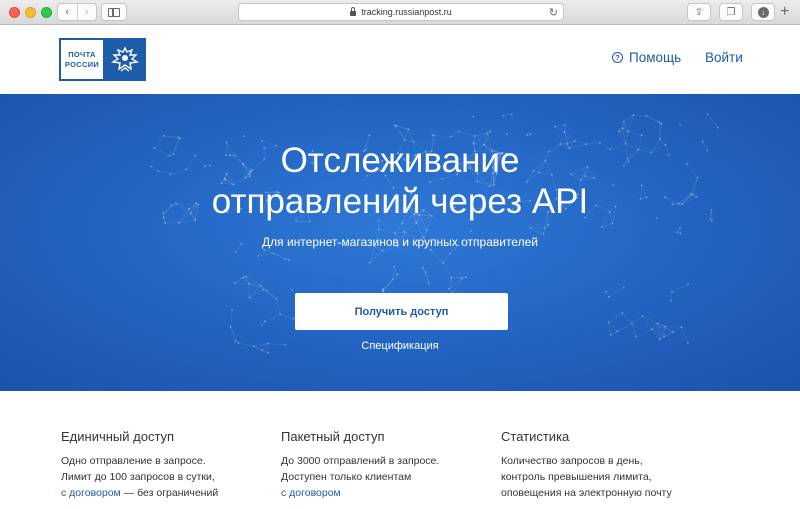 The width and height of the screenshot is (800, 509). I want to click on login-link: Войти, so click(724, 57).